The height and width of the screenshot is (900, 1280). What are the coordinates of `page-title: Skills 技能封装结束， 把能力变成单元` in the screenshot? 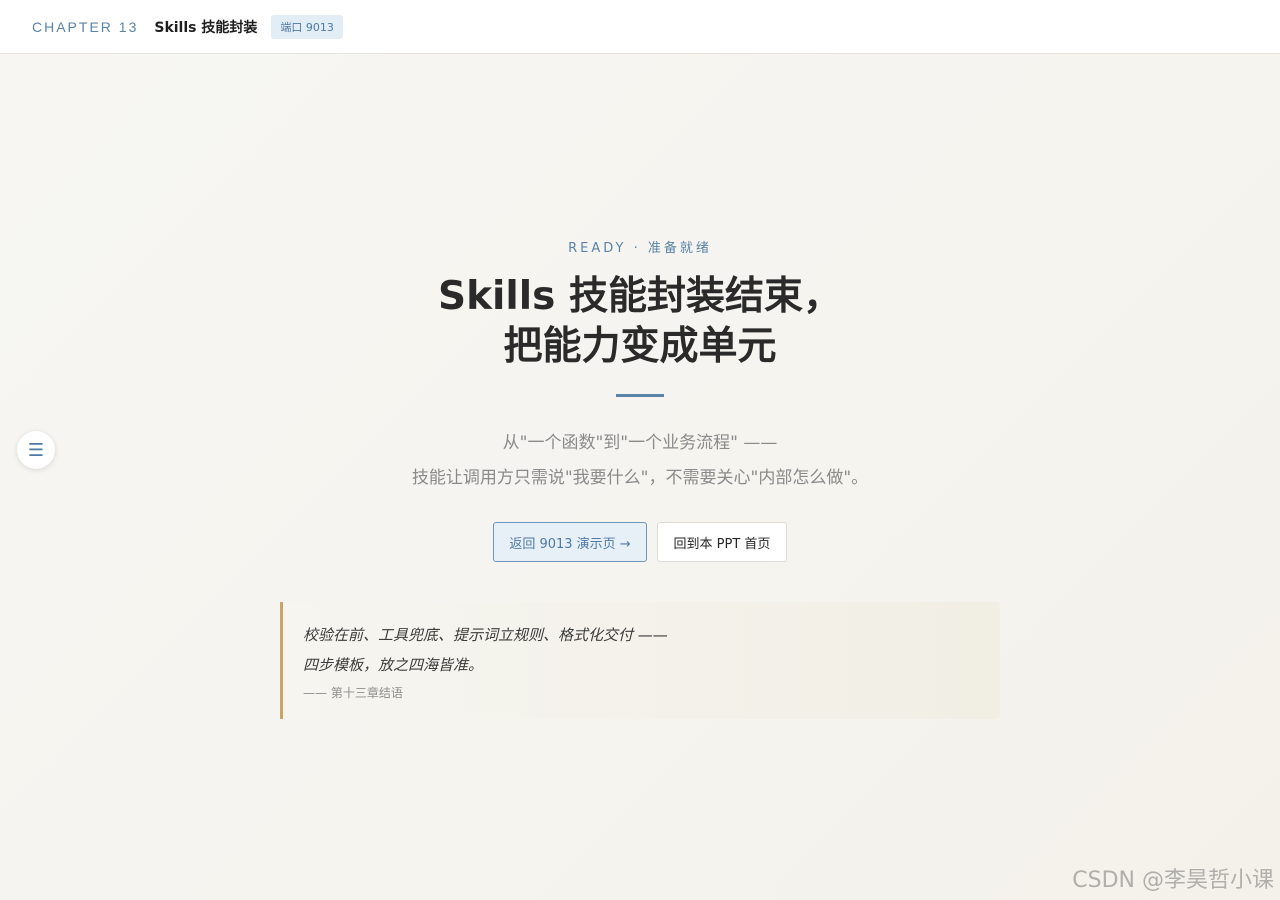 It's located at (640, 322).